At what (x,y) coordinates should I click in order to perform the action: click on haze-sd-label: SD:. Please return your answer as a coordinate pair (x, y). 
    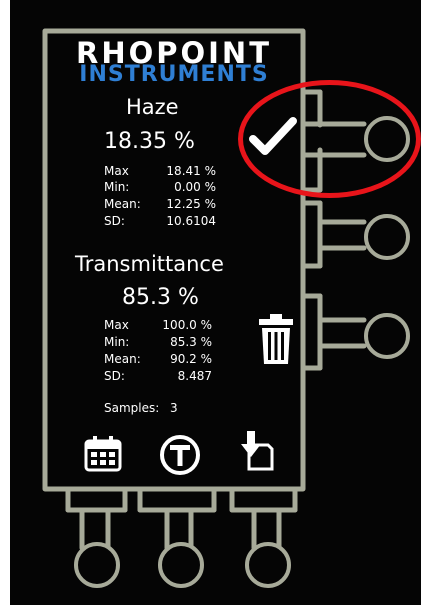
    Looking at the image, I should click on (114, 221).